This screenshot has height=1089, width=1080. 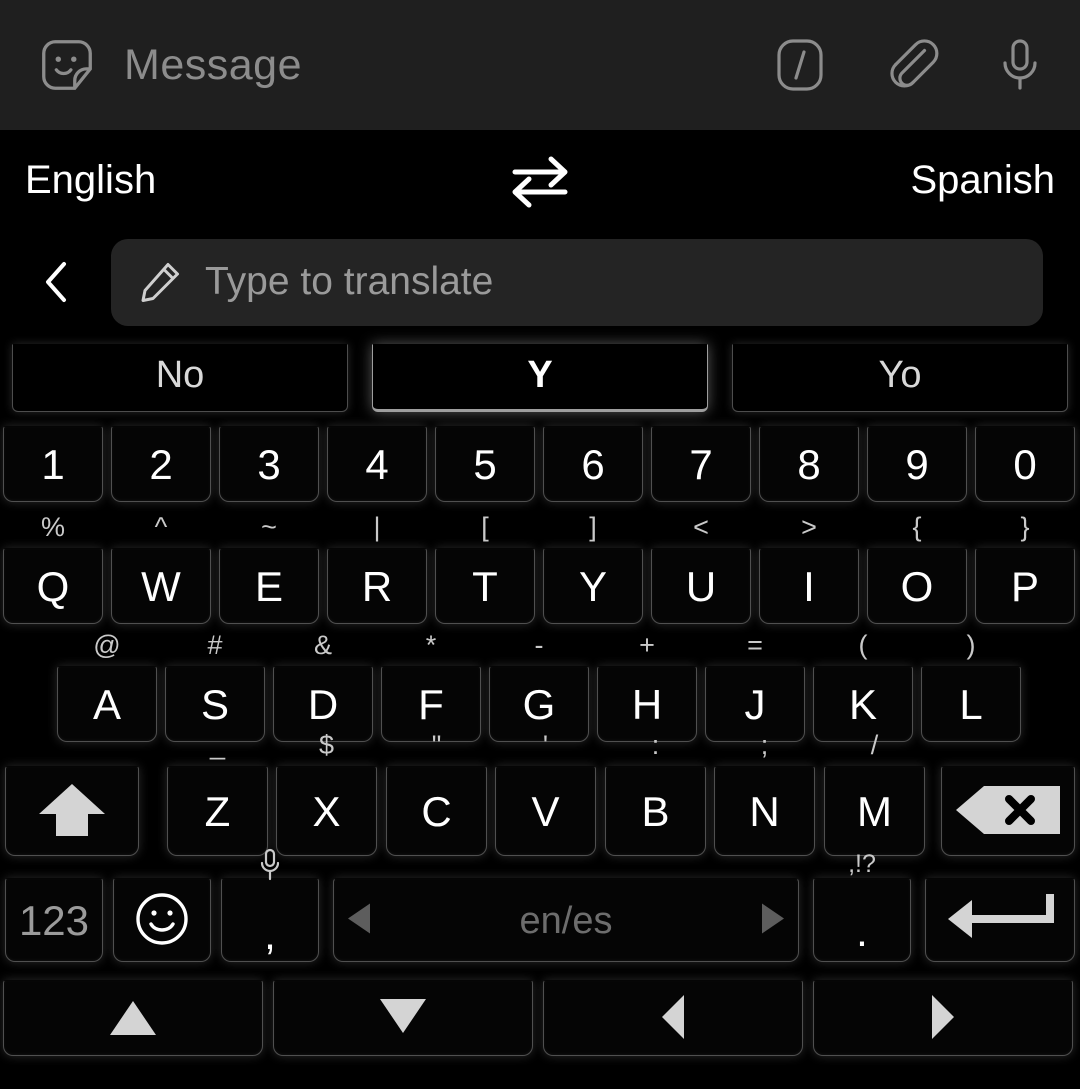 I want to click on key-label: 5, so click(x=485, y=464).